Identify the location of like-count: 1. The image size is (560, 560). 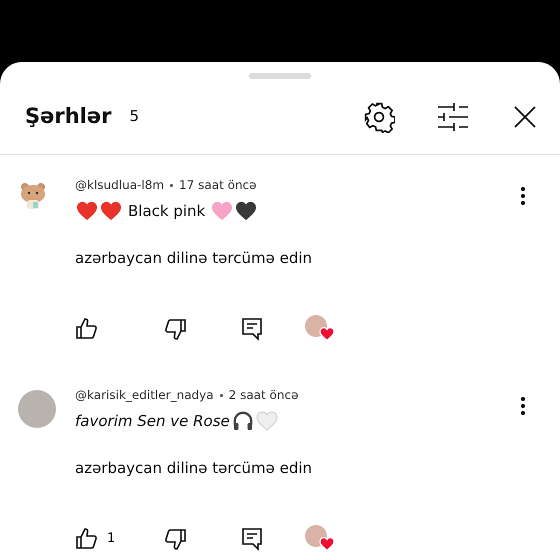
(111, 539).